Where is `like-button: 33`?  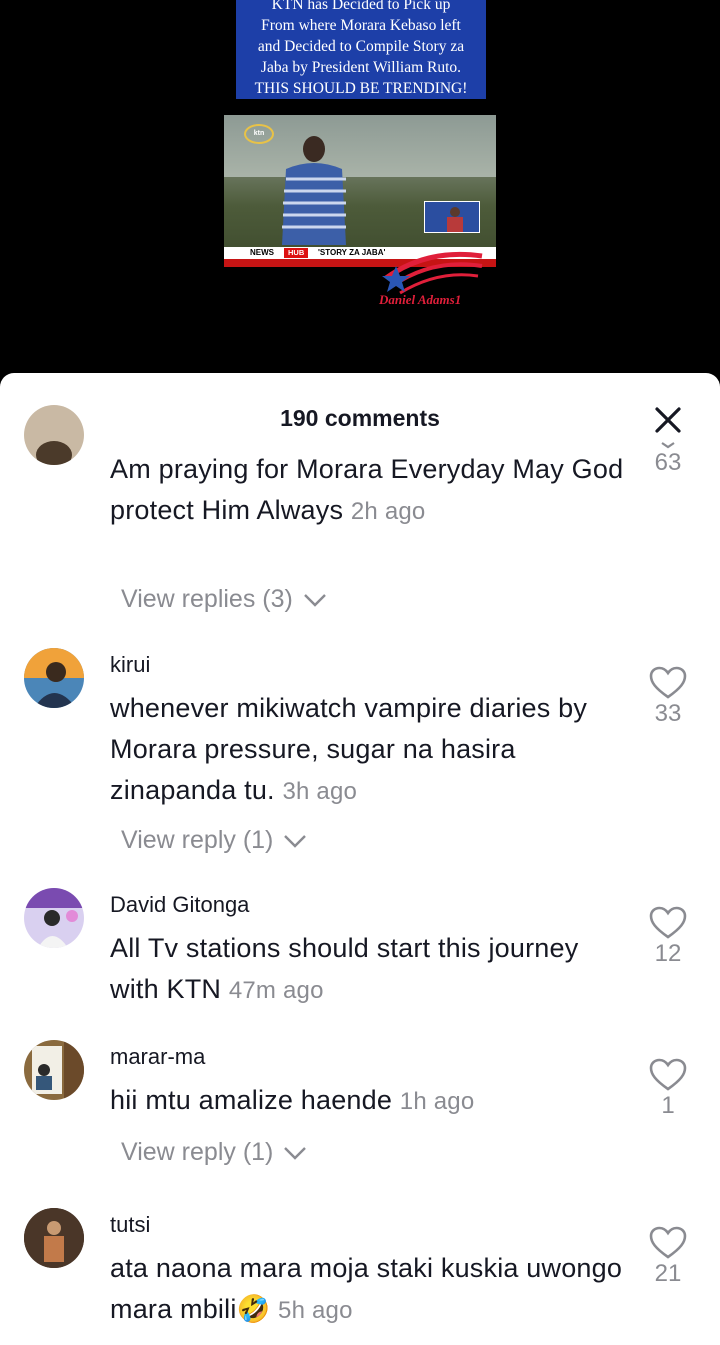
like-button: 33 is located at coordinates (668, 697).